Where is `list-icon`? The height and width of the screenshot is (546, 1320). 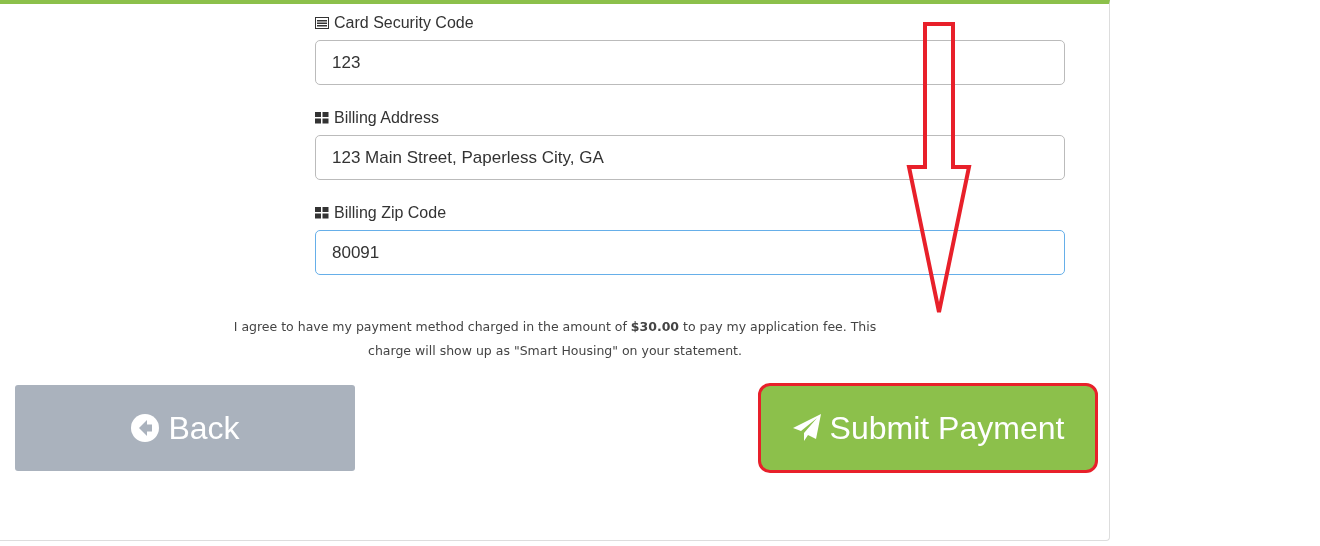 list-icon is located at coordinates (322, 23).